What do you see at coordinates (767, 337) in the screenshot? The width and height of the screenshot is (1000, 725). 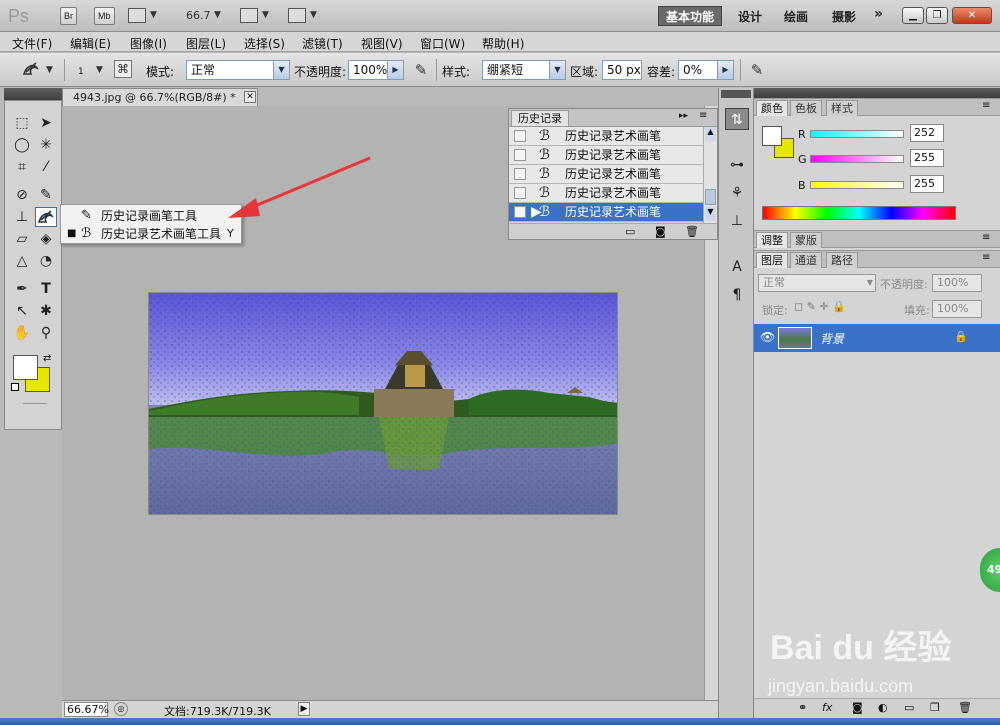 I see `eye-icon: 👁` at bounding box center [767, 337].